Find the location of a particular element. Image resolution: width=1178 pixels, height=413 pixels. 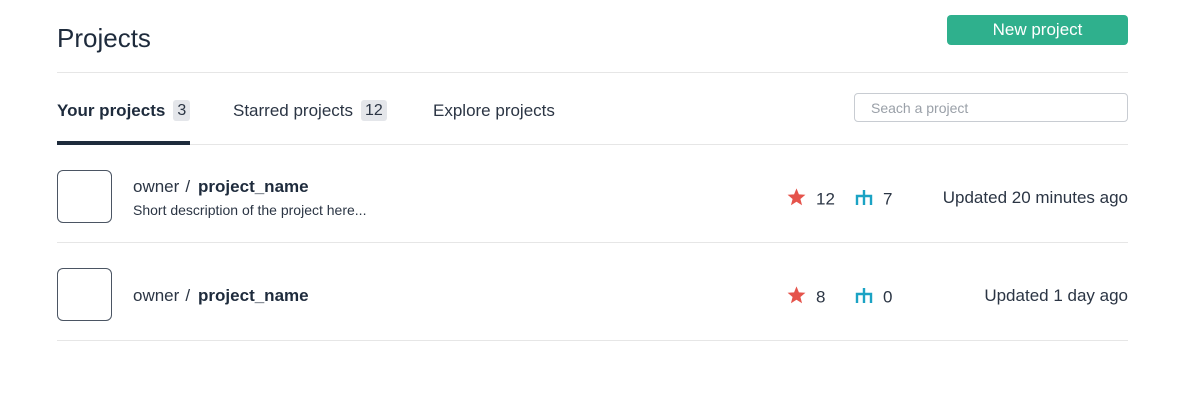

star-number: 8 is located at coordinates (821, 297).